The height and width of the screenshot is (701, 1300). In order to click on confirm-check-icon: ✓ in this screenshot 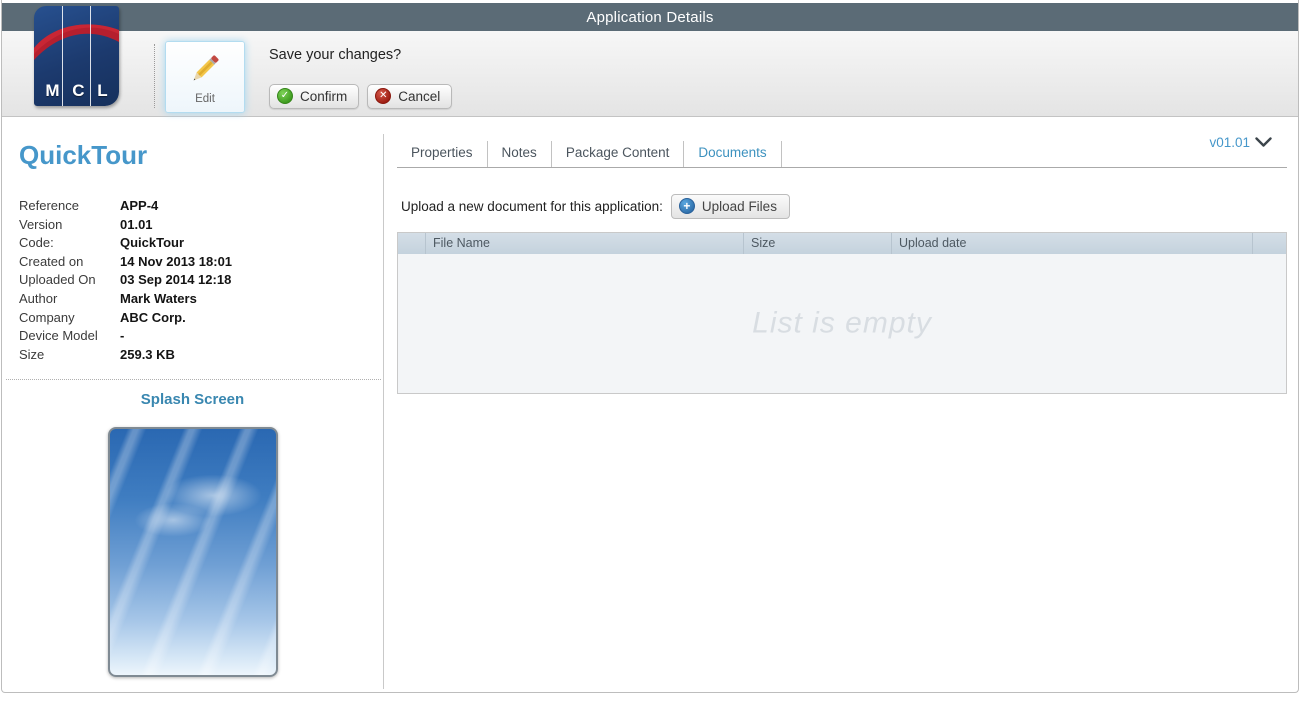, I will do `click(285, 96)`.